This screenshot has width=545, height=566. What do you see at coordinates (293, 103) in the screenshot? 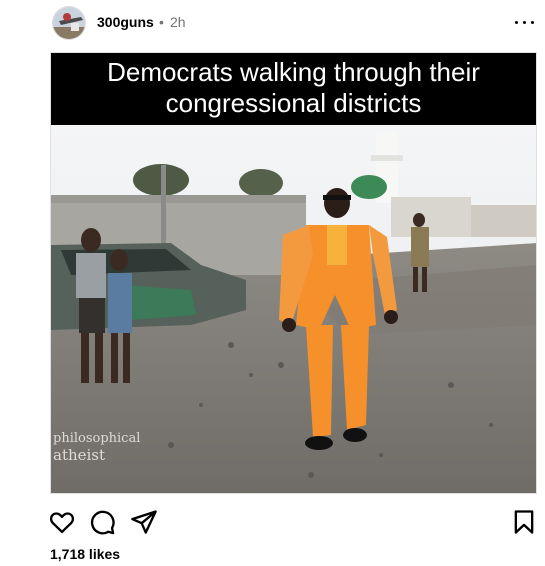
I see `image-caption-line-2: congressional districts` at bounding box center [293, 103].